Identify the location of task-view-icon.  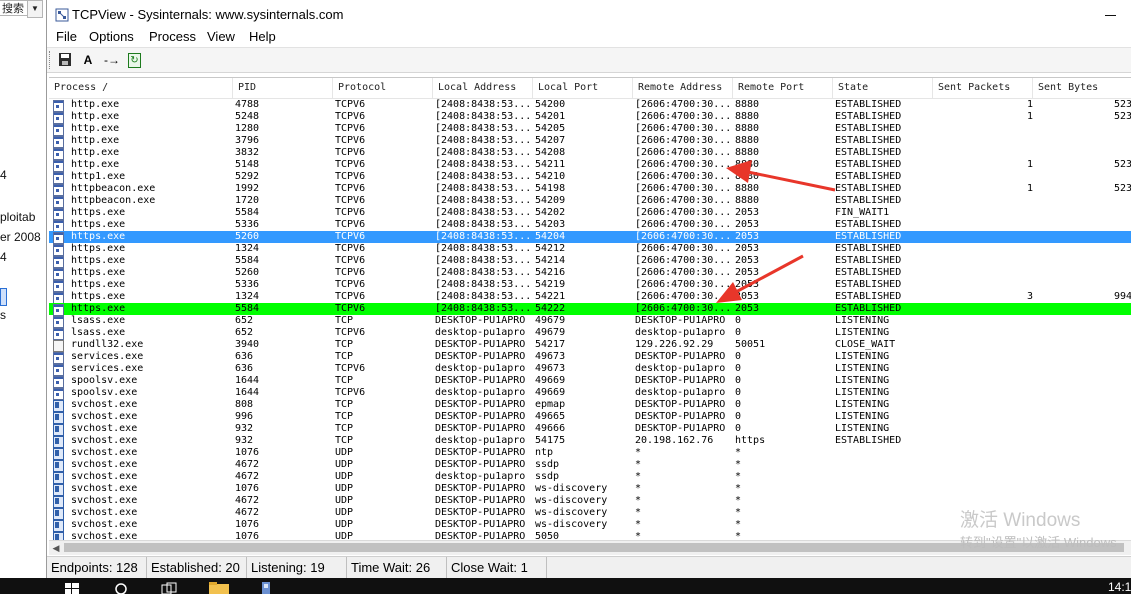
(169, 587).